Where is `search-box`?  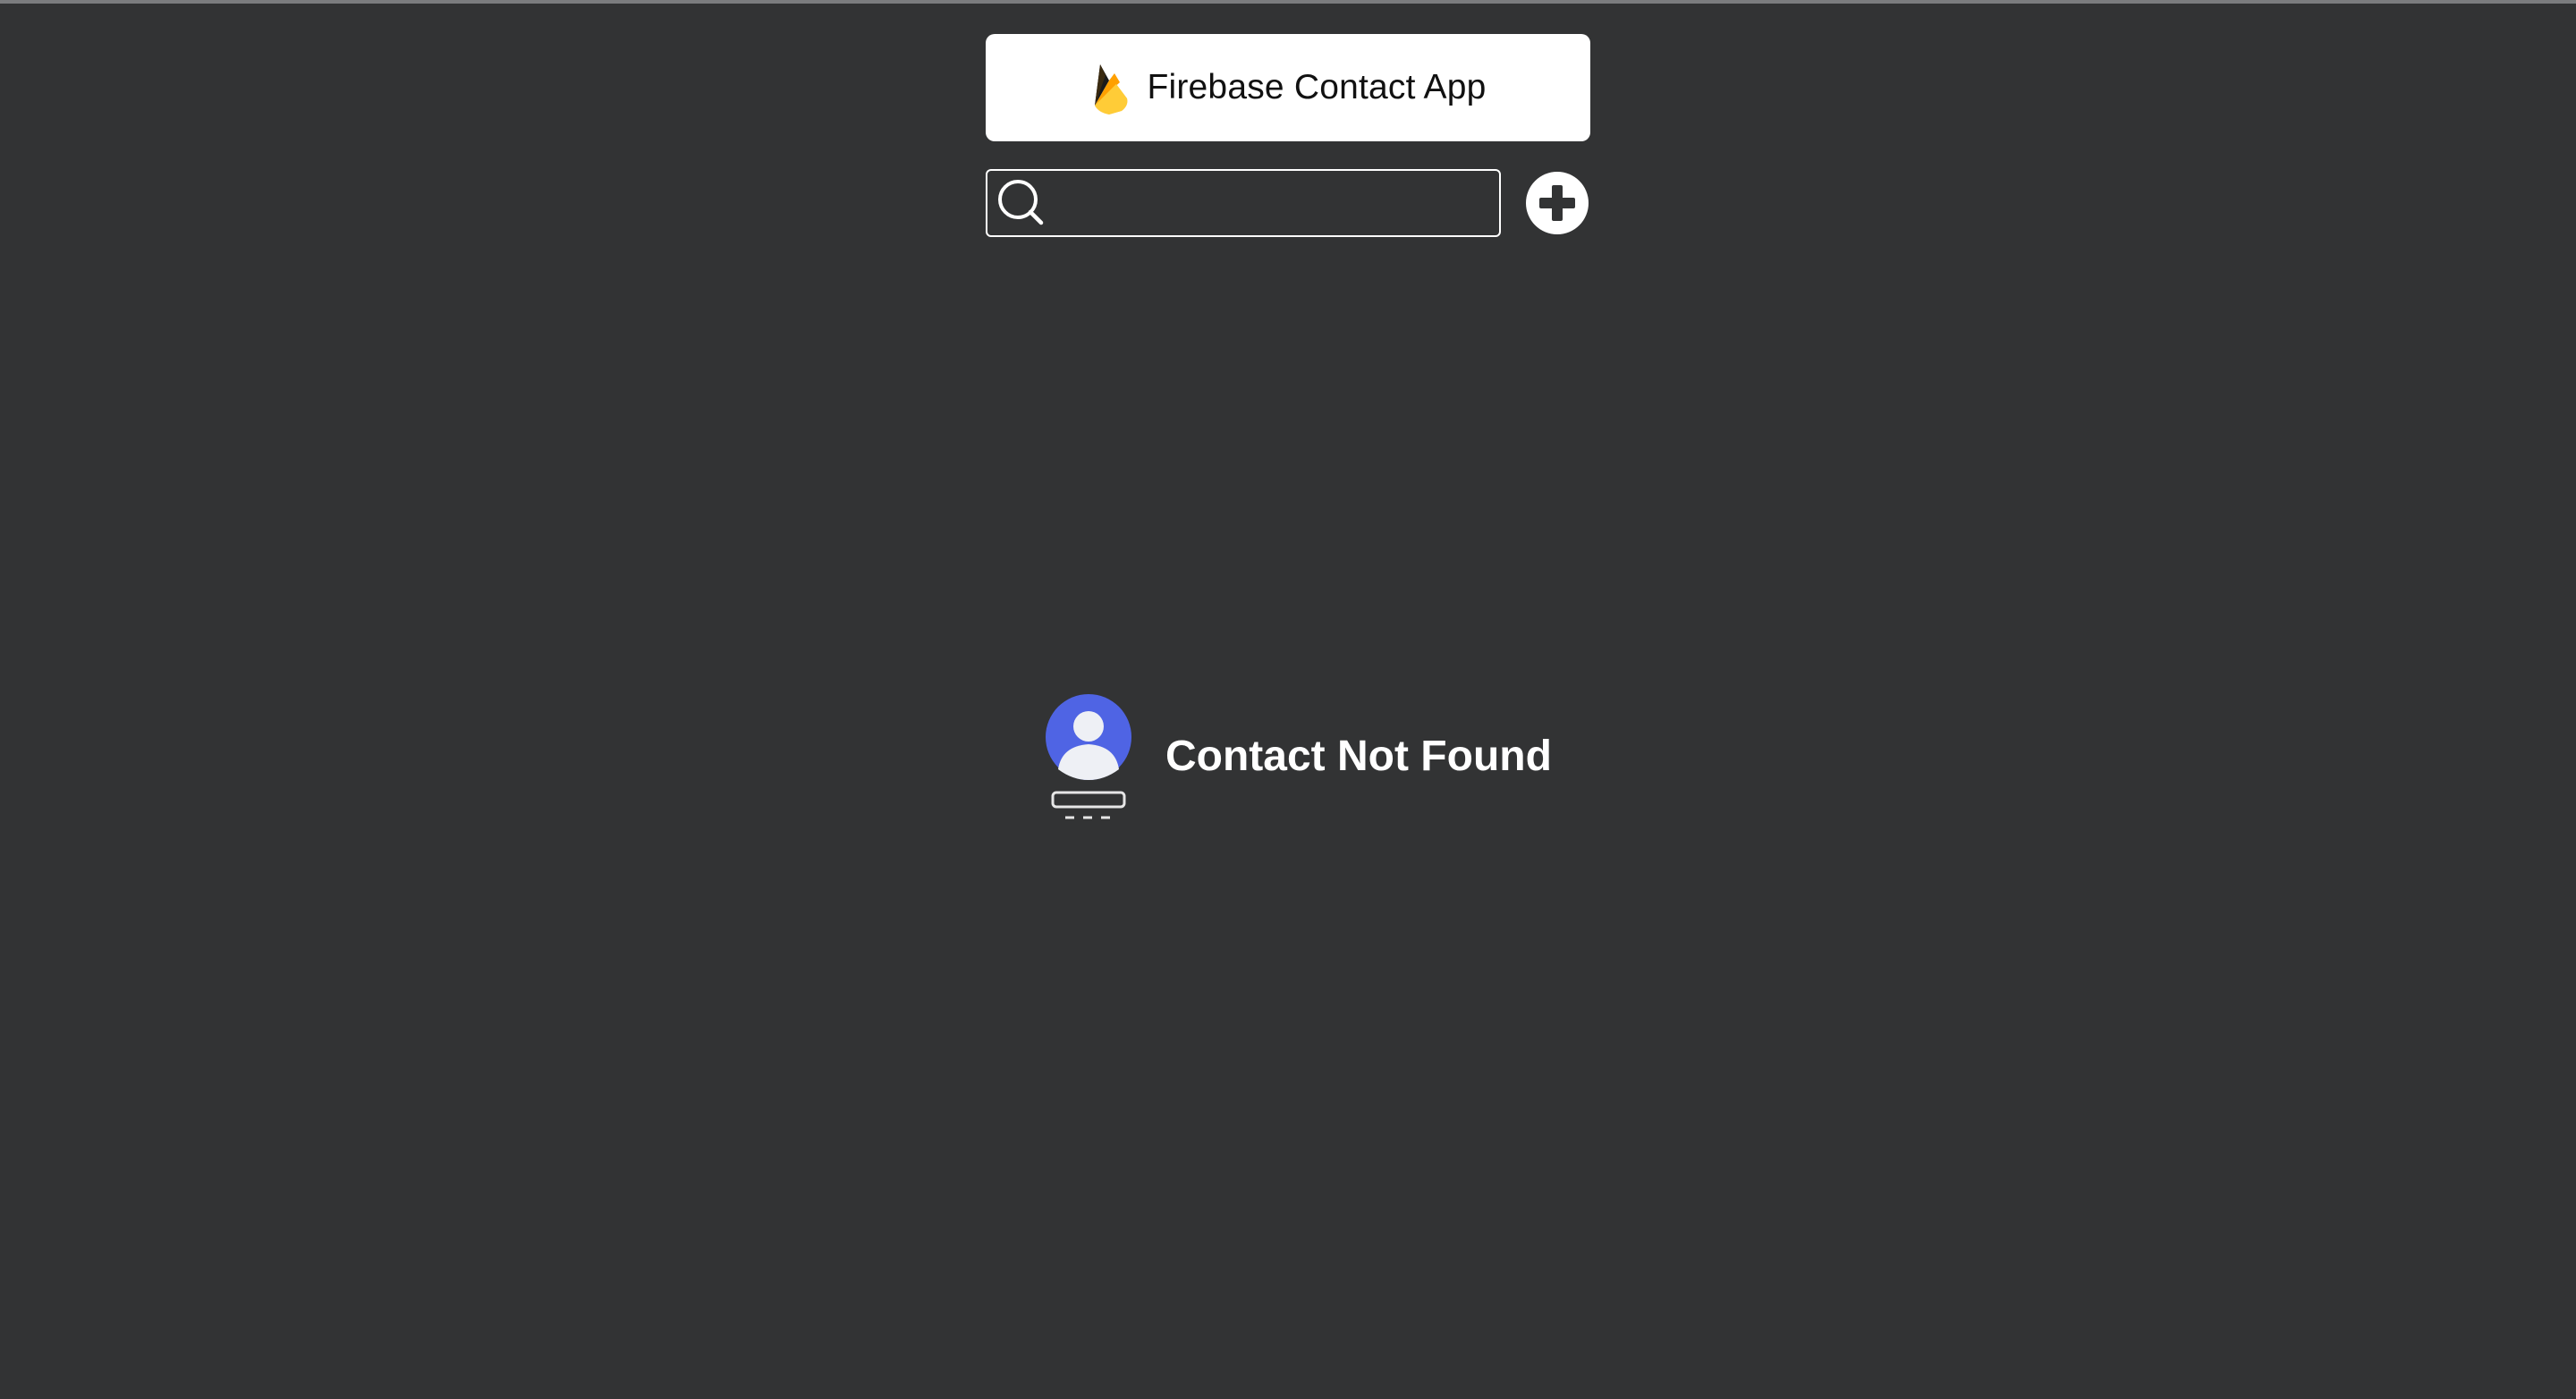 search-box is located at coordinates (1243, 203).